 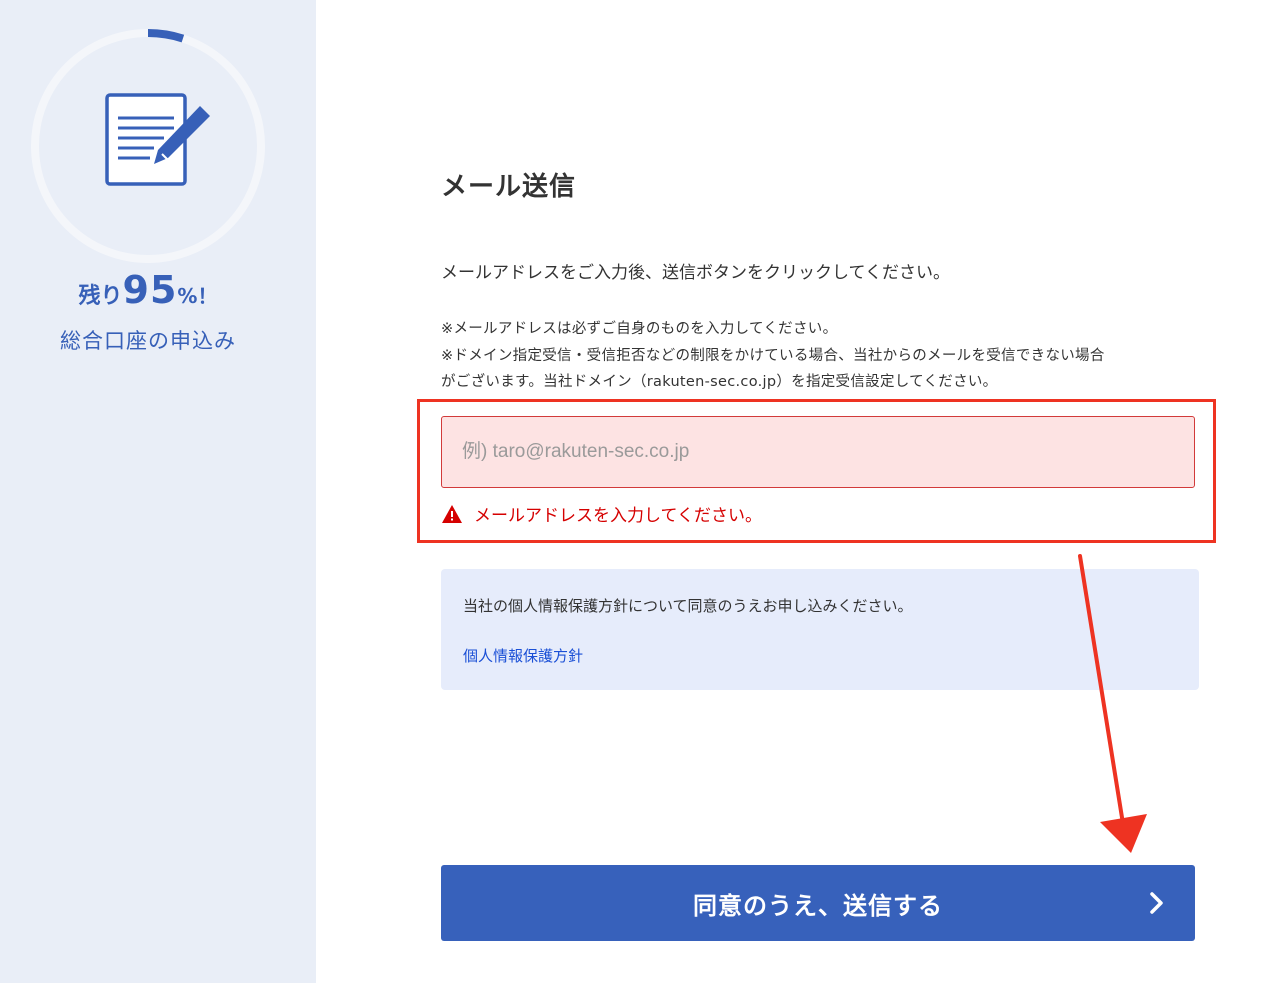 I want to click on error-text: メールアドレスを入力してください。, so click(x=618, y=516).